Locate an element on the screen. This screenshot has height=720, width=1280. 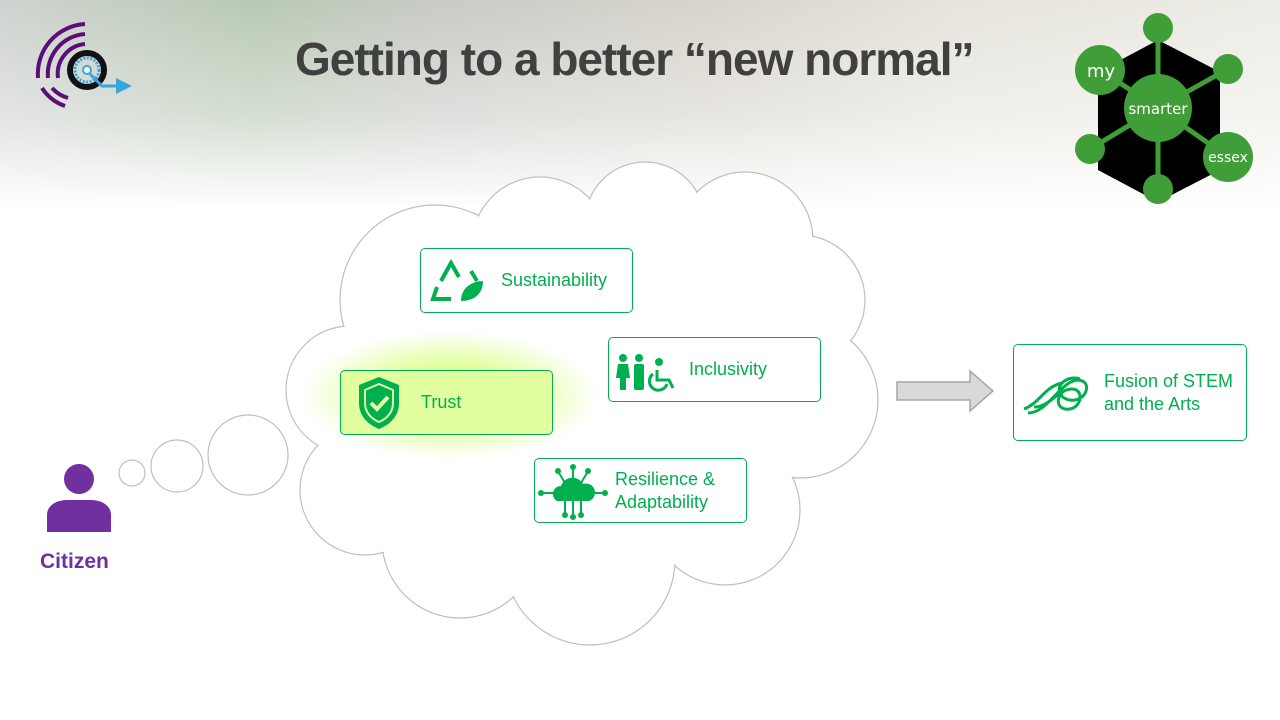
knot-icon is located at coordinates (1056, 395).